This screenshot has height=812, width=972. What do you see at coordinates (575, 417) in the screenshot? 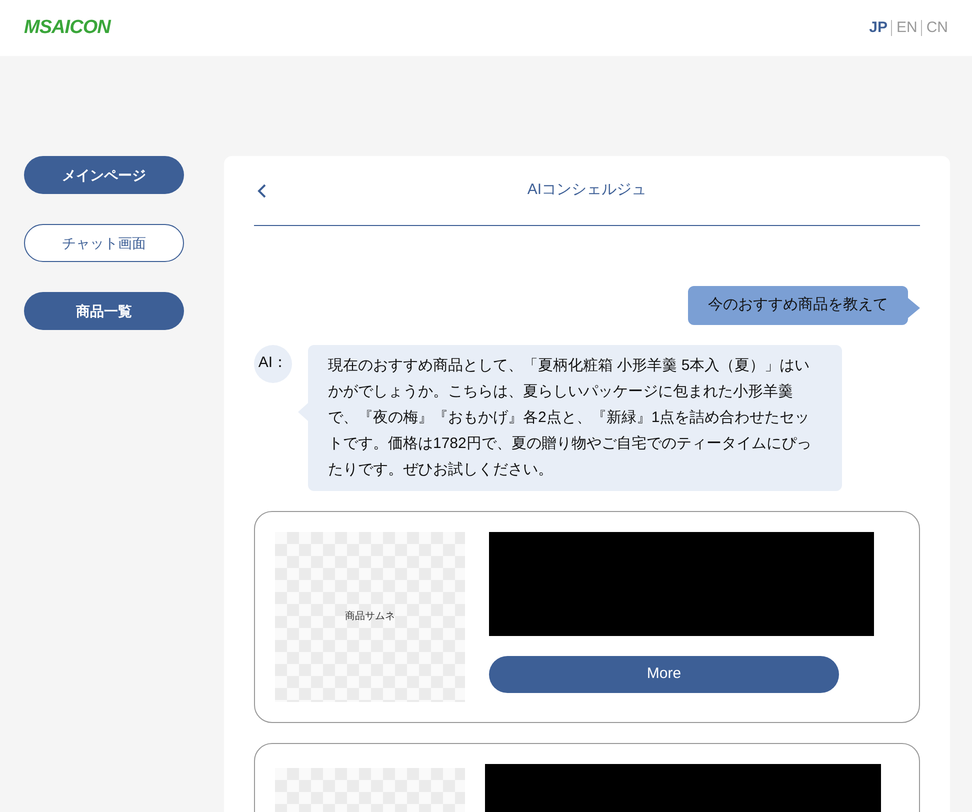
I see `ai-message-bubble: 現在のおすすめ商品として、「夏柄化粧箱 小形羊羹 5本入（夏）」はいかがでしょうか。こちらは、夏らしいパッケージに包まれた小形羊羹で、『夜の梅』『おもかげ』各2点と、『新緑』1点を詰め合わせたセットです。価格は1782円で、夏の贈り物やご自宅でのティータイムにぴったりです。ぜひお試しください。` at bounding box center [575, 417].